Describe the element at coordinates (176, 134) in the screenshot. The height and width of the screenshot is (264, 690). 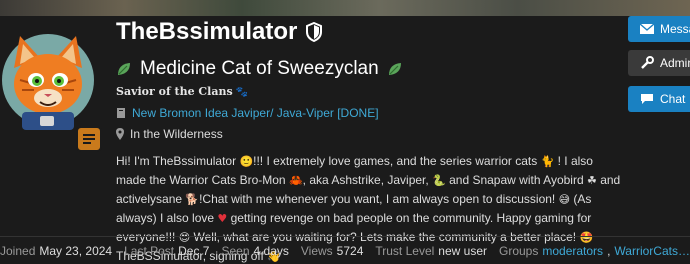
I see `location-text: In the Wilderness` at that location.